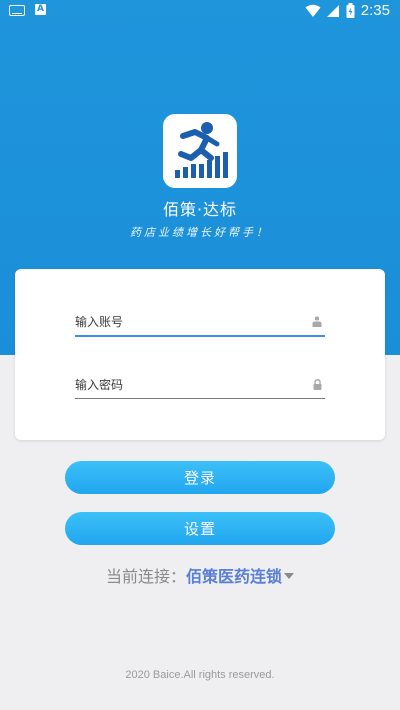 The height and width of the screenshot is (710, 400). What do you see at coordinates (289, 576) in the screenshot?
I see `dropdown-caret-icon` at bounding box center [289, 576].